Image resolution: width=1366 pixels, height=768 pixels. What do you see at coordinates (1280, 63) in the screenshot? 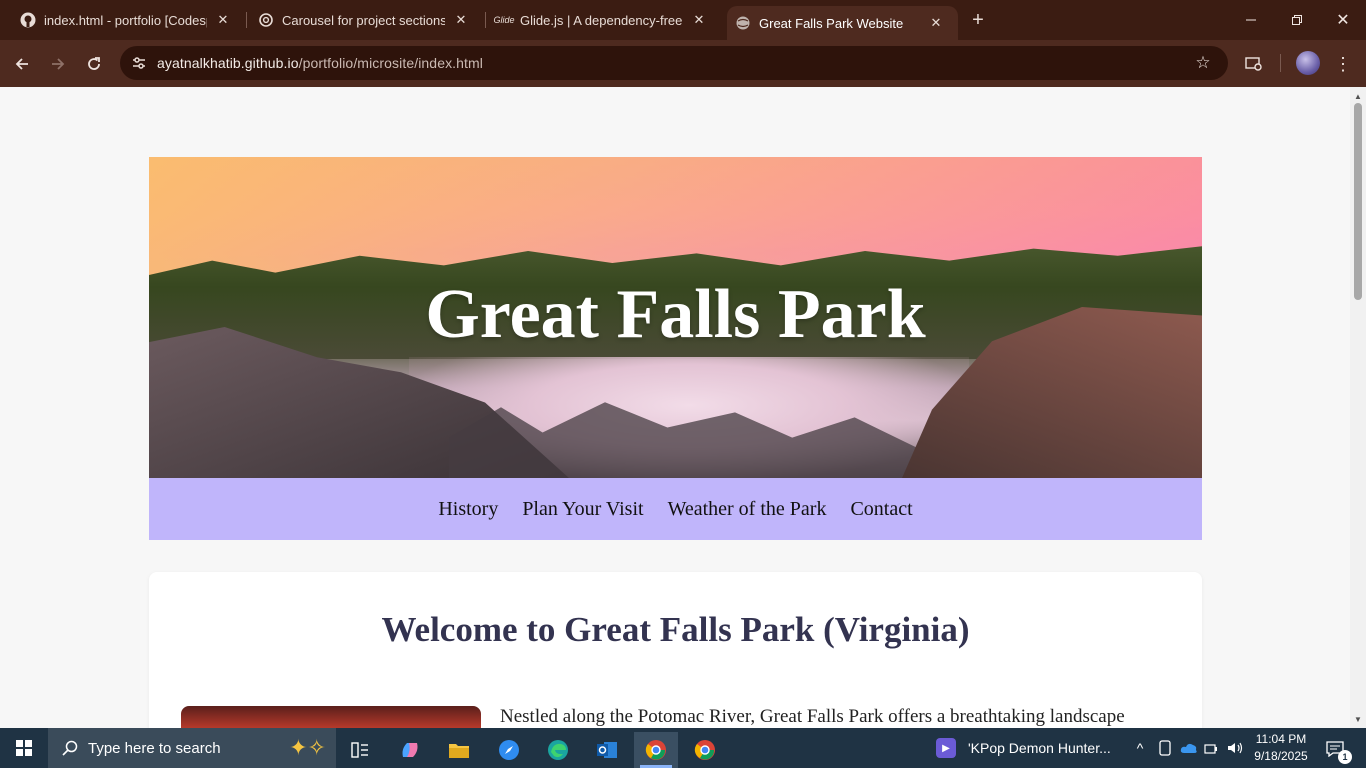
I see `toolbar-divider` at bounding box center [1280, 63].